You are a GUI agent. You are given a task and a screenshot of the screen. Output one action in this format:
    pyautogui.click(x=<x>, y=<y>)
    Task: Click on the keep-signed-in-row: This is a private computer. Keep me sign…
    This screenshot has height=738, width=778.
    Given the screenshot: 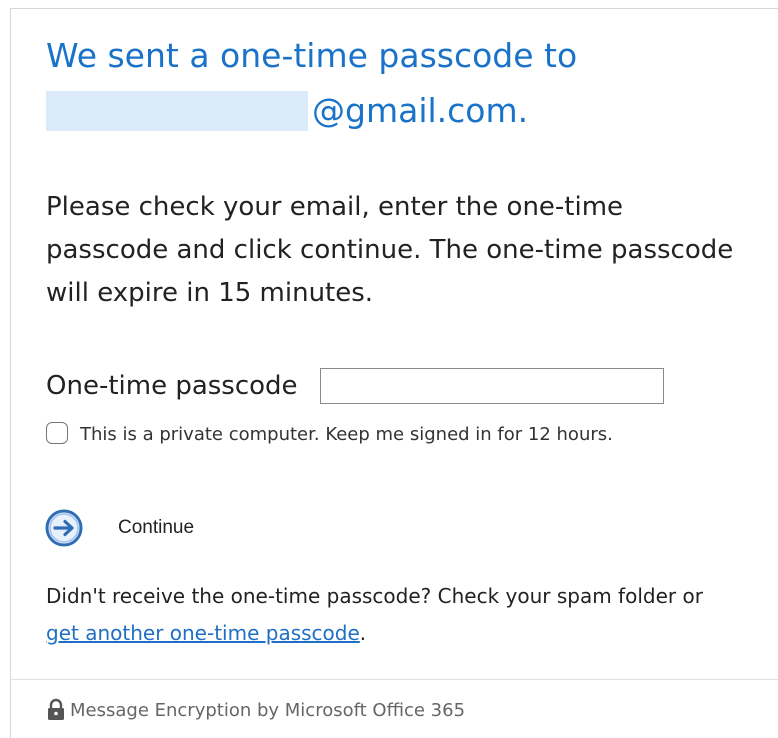 What is the action you would take?
    pyautogui.click(x=386, y=435)
    